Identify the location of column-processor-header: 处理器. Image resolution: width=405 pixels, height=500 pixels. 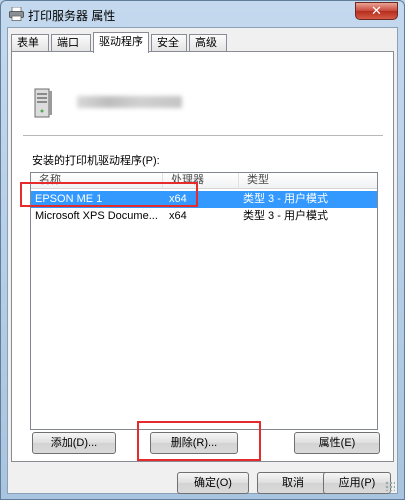
(201, 181).